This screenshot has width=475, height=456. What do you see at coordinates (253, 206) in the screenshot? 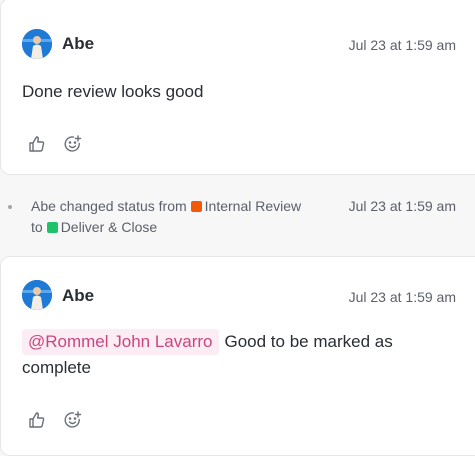
I see `from-status: Internal Review` at bounding box center [253, 206].